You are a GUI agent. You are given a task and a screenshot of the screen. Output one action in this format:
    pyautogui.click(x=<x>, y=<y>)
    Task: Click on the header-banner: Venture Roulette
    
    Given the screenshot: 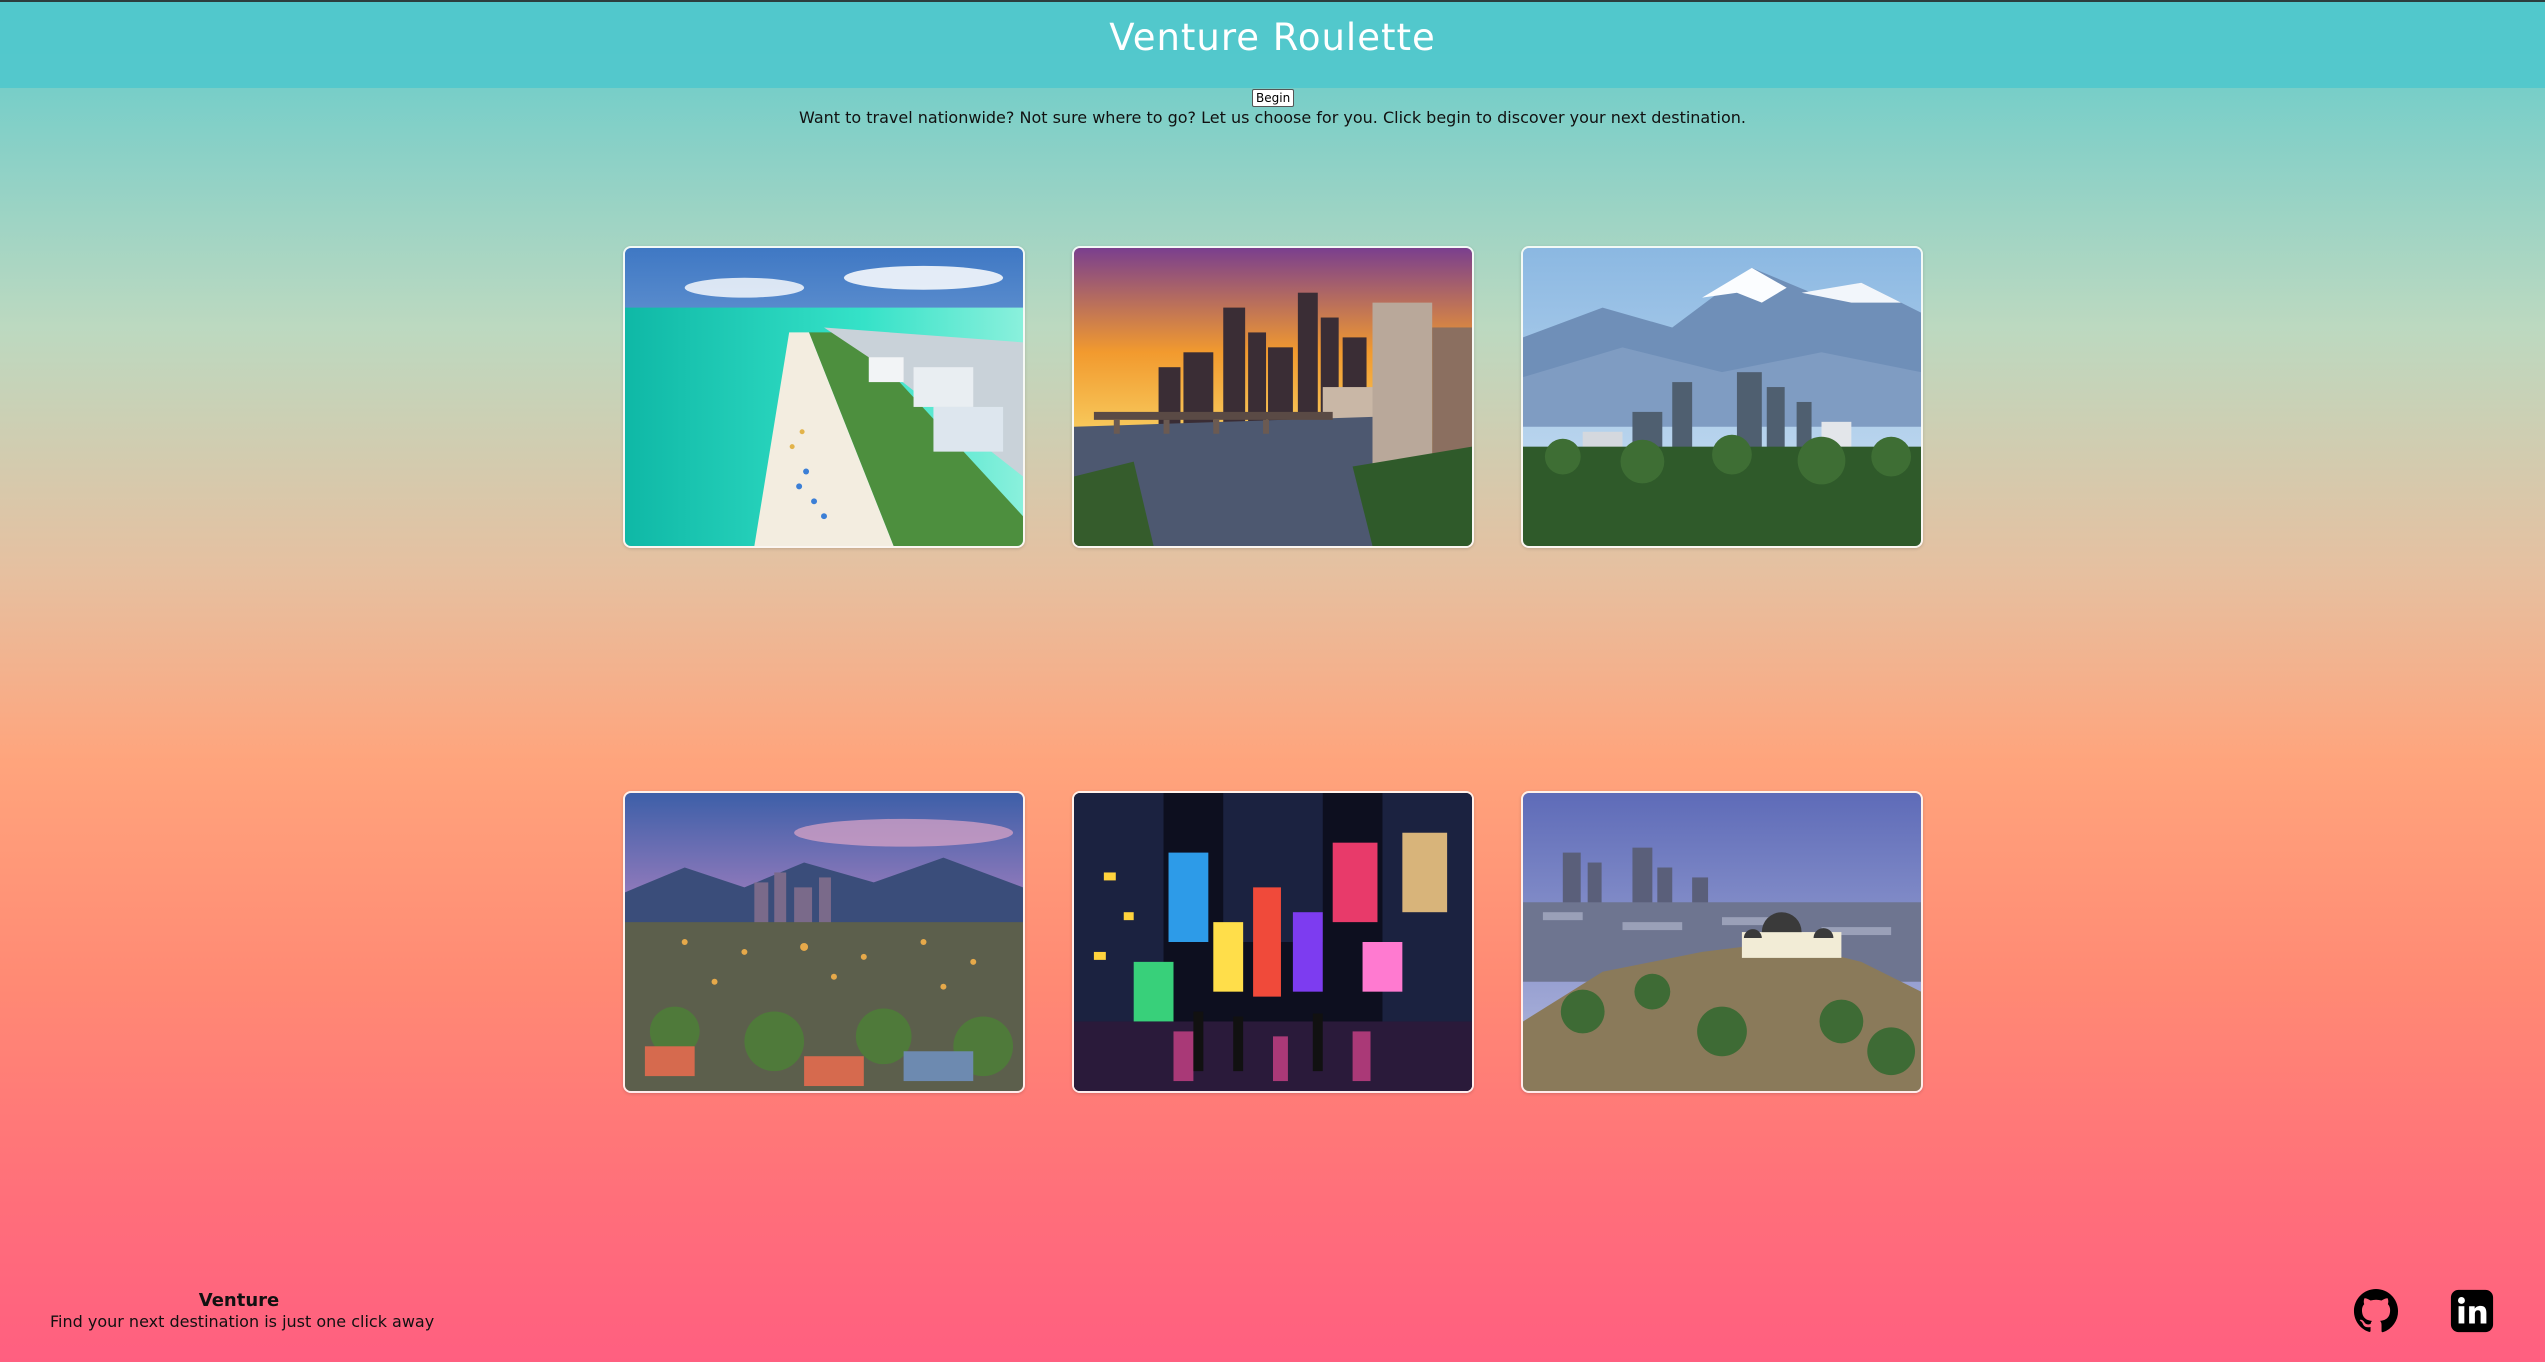 What is the action you would take?
    pyautogui.click(x=1272, y=45)
    